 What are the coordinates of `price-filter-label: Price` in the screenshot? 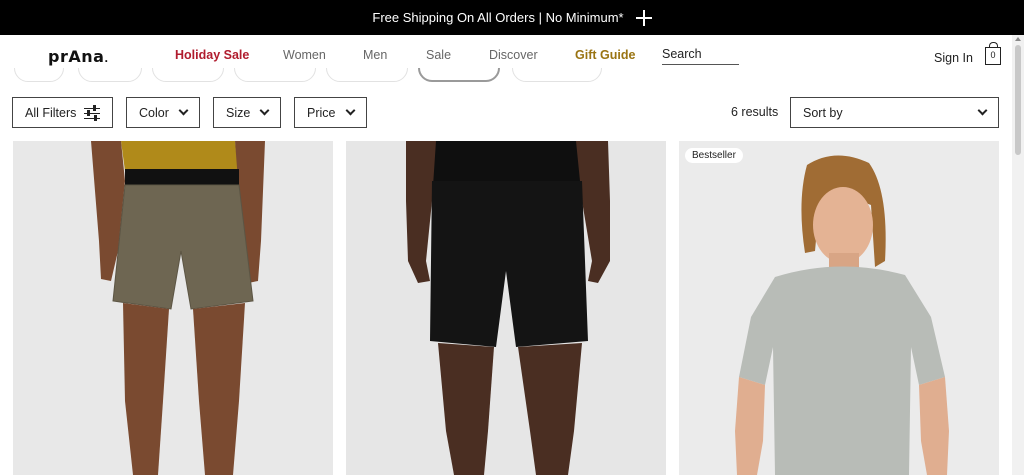 It's located at (321, 112).